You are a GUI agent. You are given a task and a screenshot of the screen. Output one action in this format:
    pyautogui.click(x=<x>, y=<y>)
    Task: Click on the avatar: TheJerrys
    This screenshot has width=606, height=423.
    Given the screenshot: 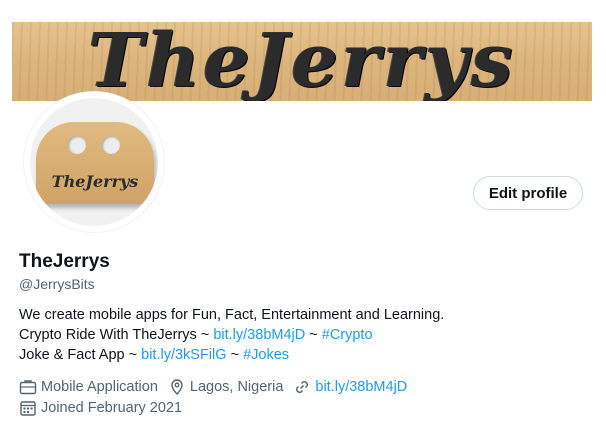 What is the action you would take?
    pyautogui.click(x=94, y=162)
    